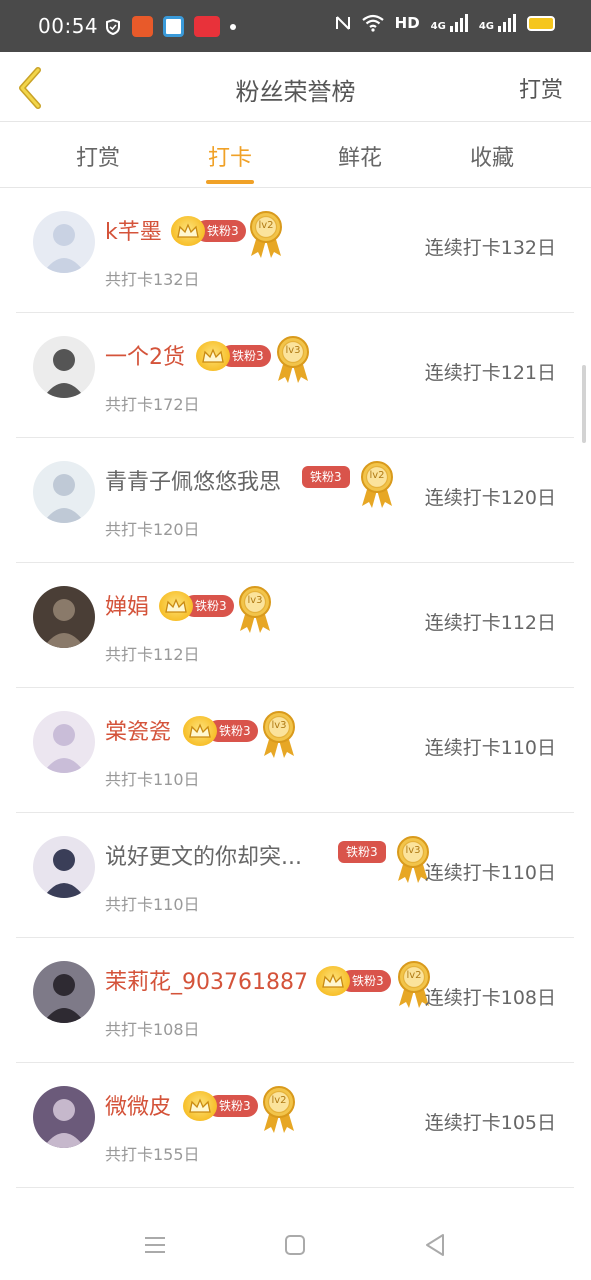 Image resolution: width=591 pixels, height=1280 pixels. I want to click on total-checkin-count: 共打卡108日, so click(152, 1029).